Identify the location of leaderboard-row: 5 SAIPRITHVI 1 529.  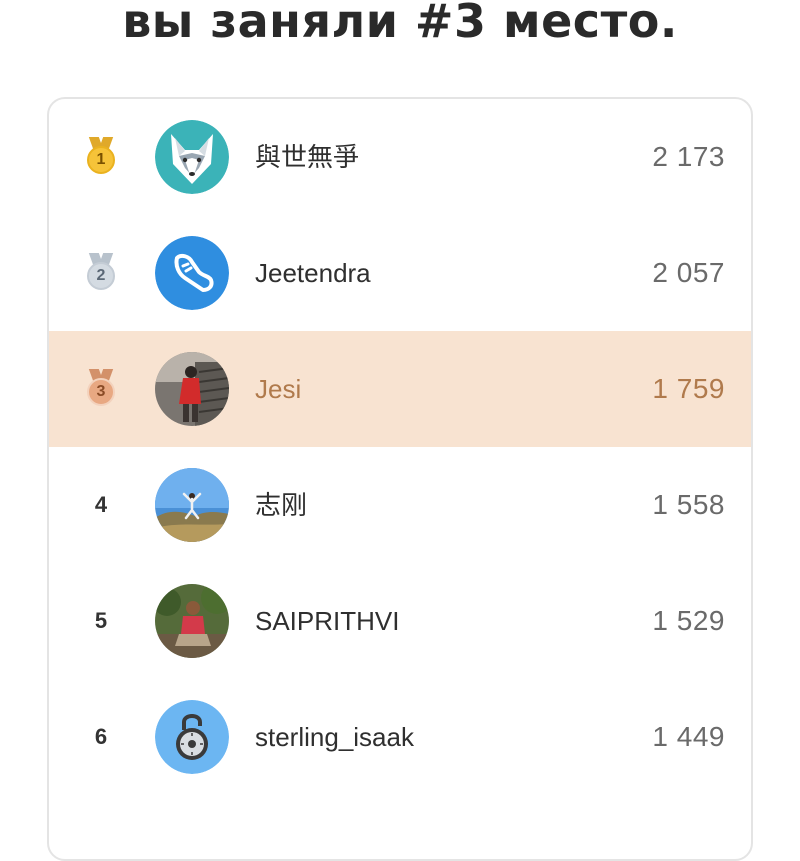
(400, 621).